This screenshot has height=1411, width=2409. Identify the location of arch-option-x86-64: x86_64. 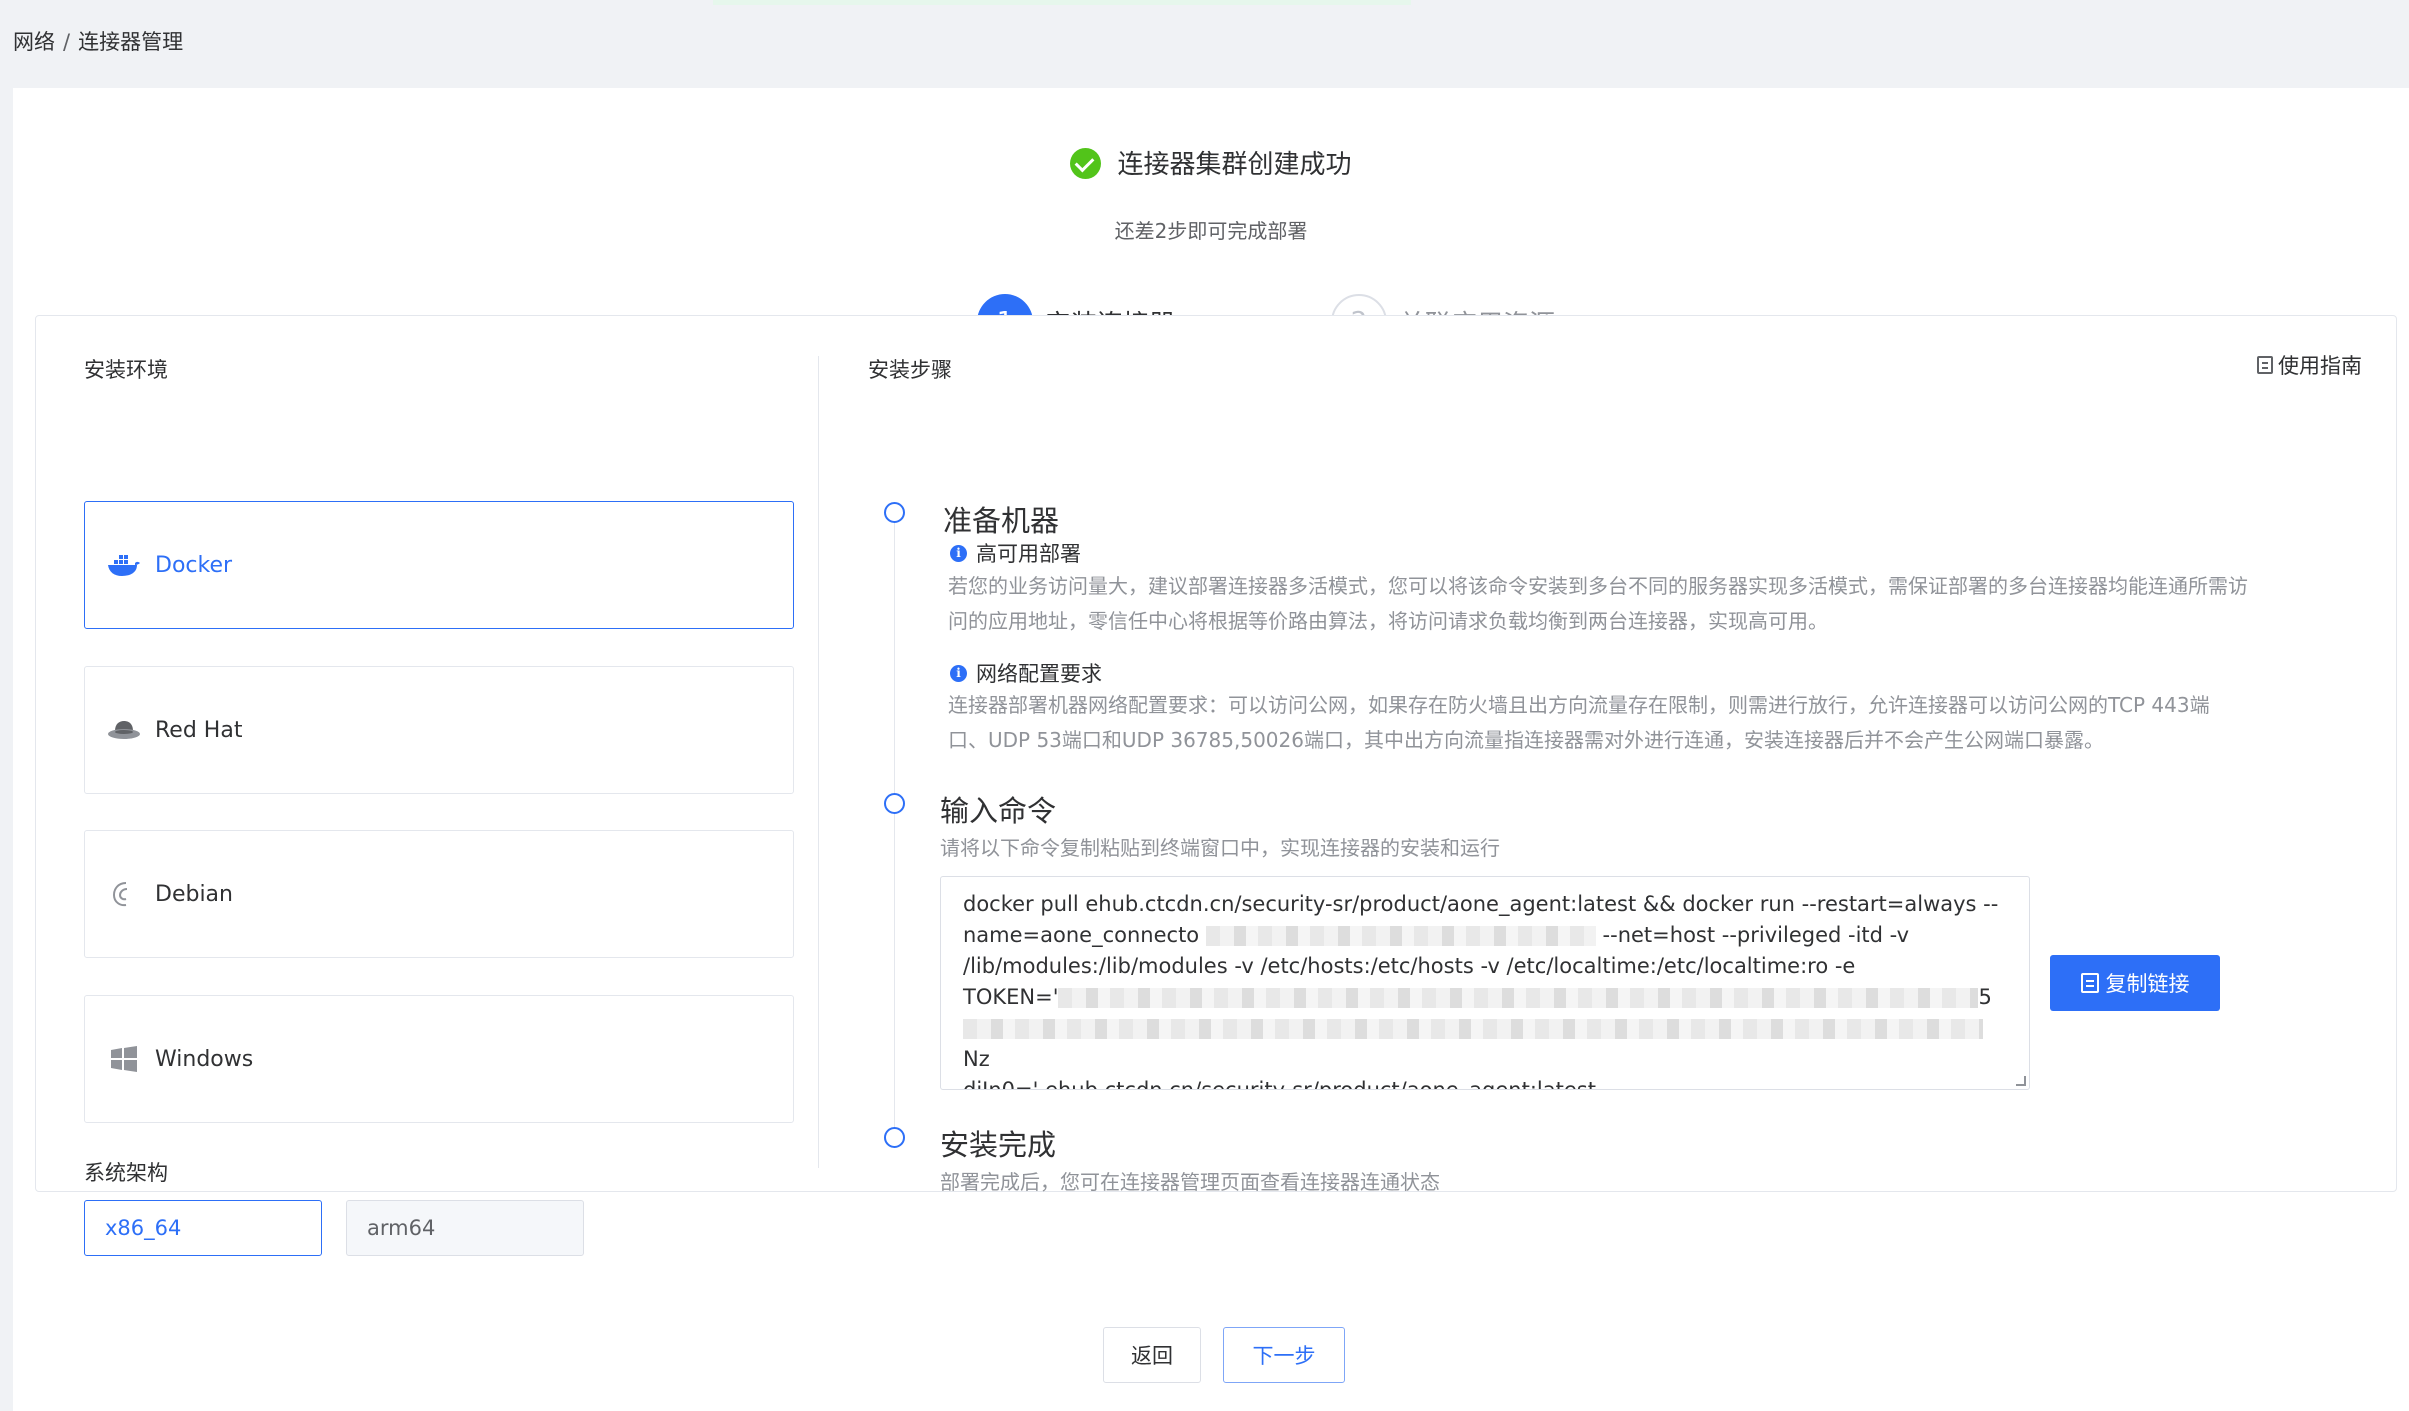
(203, 1228).